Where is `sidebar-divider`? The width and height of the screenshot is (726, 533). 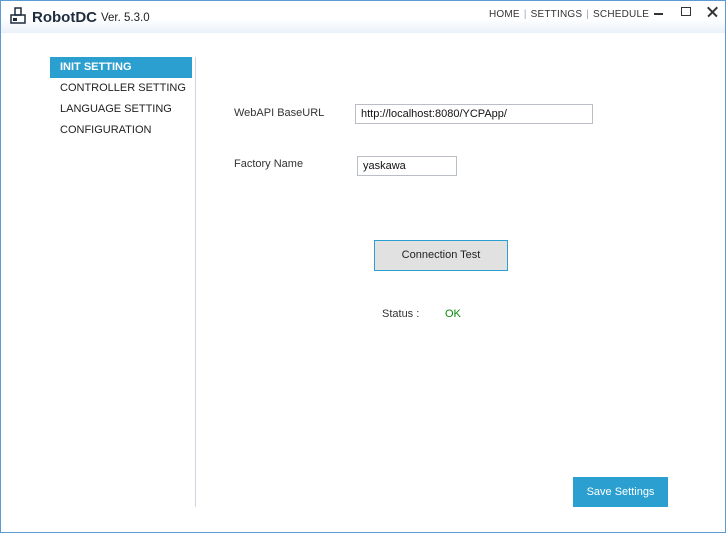 sidebar-divider is located at coordinates (195, 282).